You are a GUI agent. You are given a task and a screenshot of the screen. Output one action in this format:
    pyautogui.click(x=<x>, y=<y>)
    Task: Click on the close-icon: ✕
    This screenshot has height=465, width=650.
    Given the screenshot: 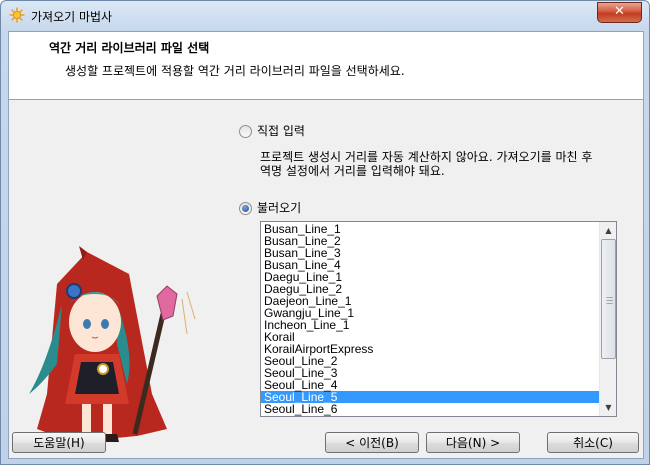 What is the action you would take?
    pyautogui.click(x=619, y=11)
    